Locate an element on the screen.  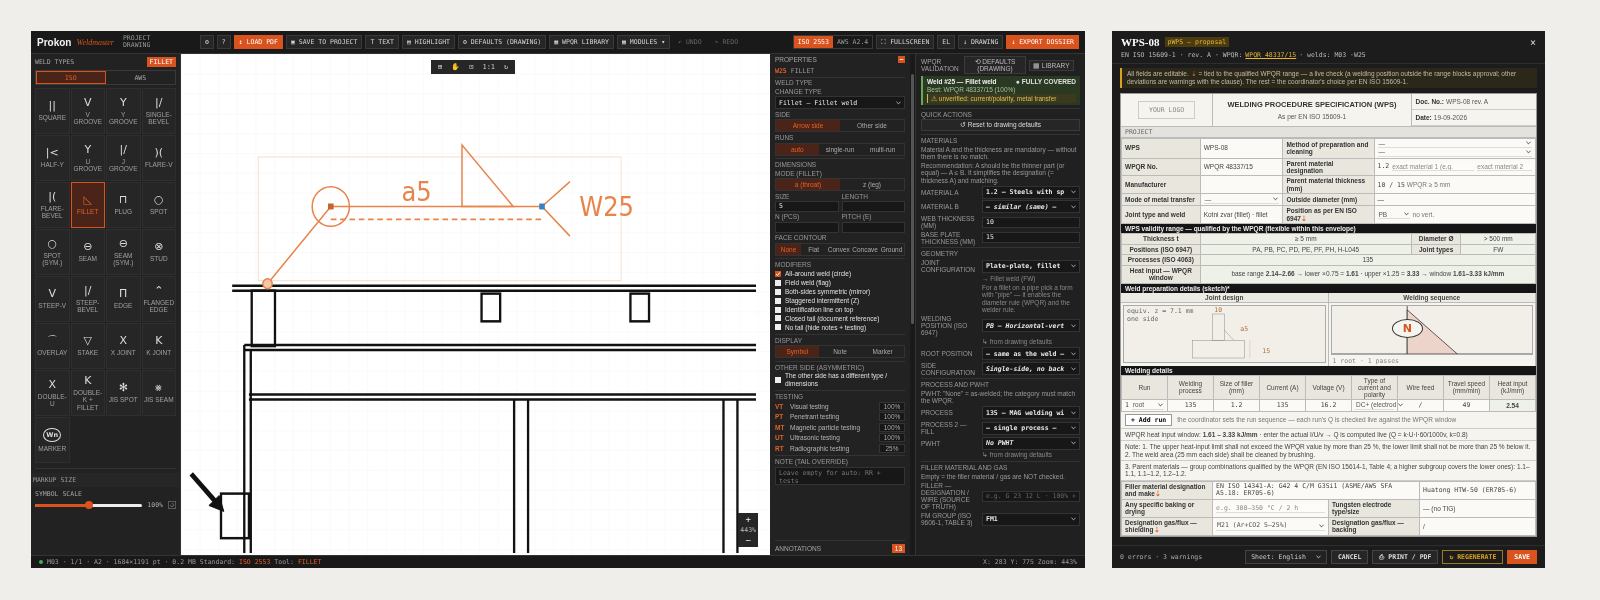
reset-icon is located at coordinates (172, 505).